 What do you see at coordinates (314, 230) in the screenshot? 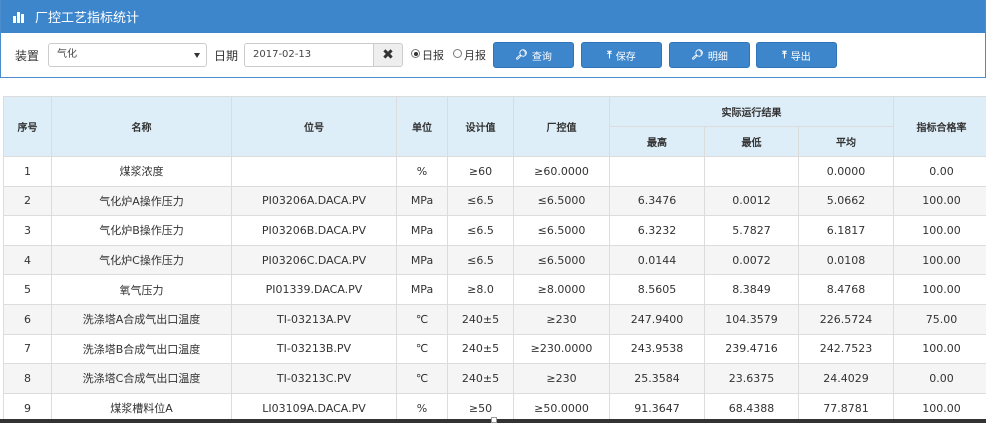
I see `cell-tag: PI03206B.DACA.PV` at bounding box center [314, 230].